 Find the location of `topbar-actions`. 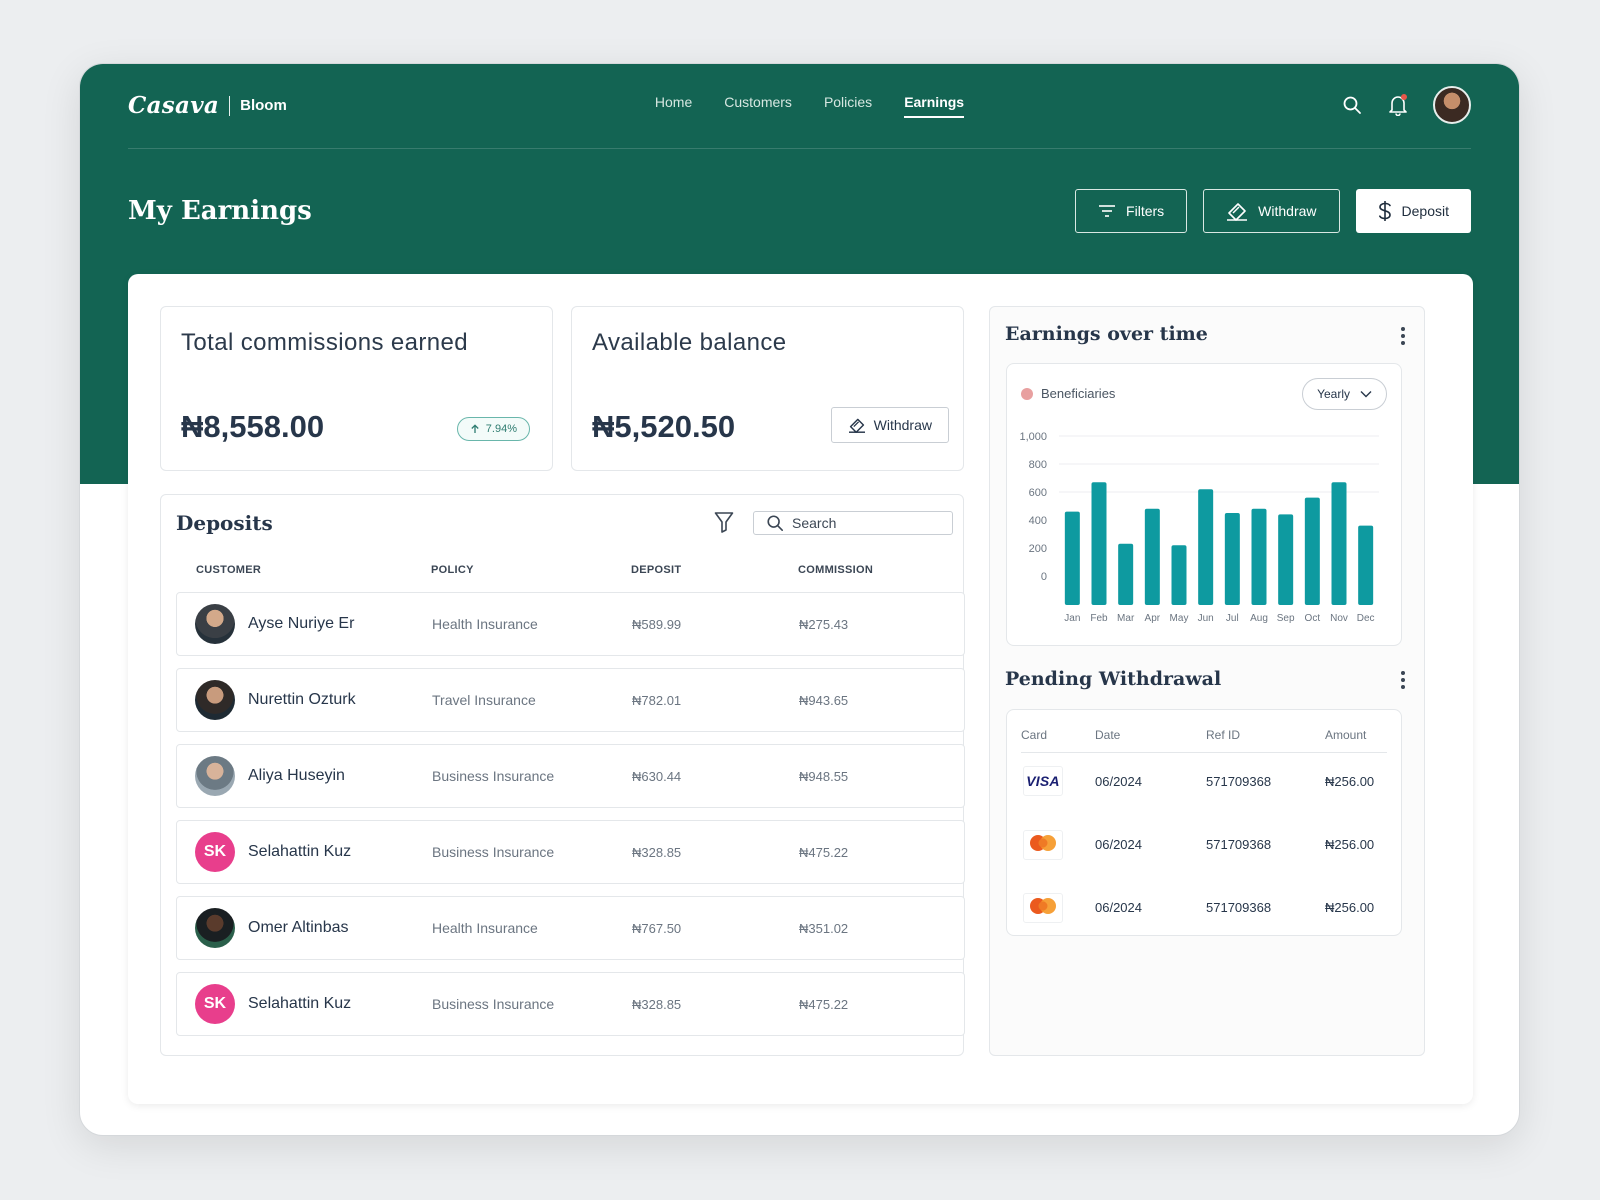

topbar-actions is located at coordinates (1406, 105).